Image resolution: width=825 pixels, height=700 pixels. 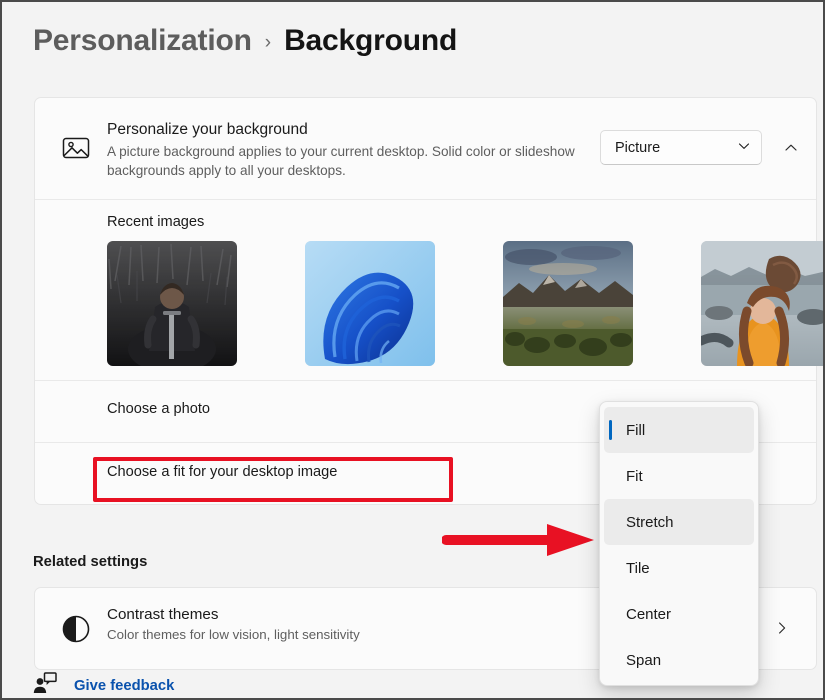 I want to click on throne-scene-thumbnail, so click(x=172, y=303).